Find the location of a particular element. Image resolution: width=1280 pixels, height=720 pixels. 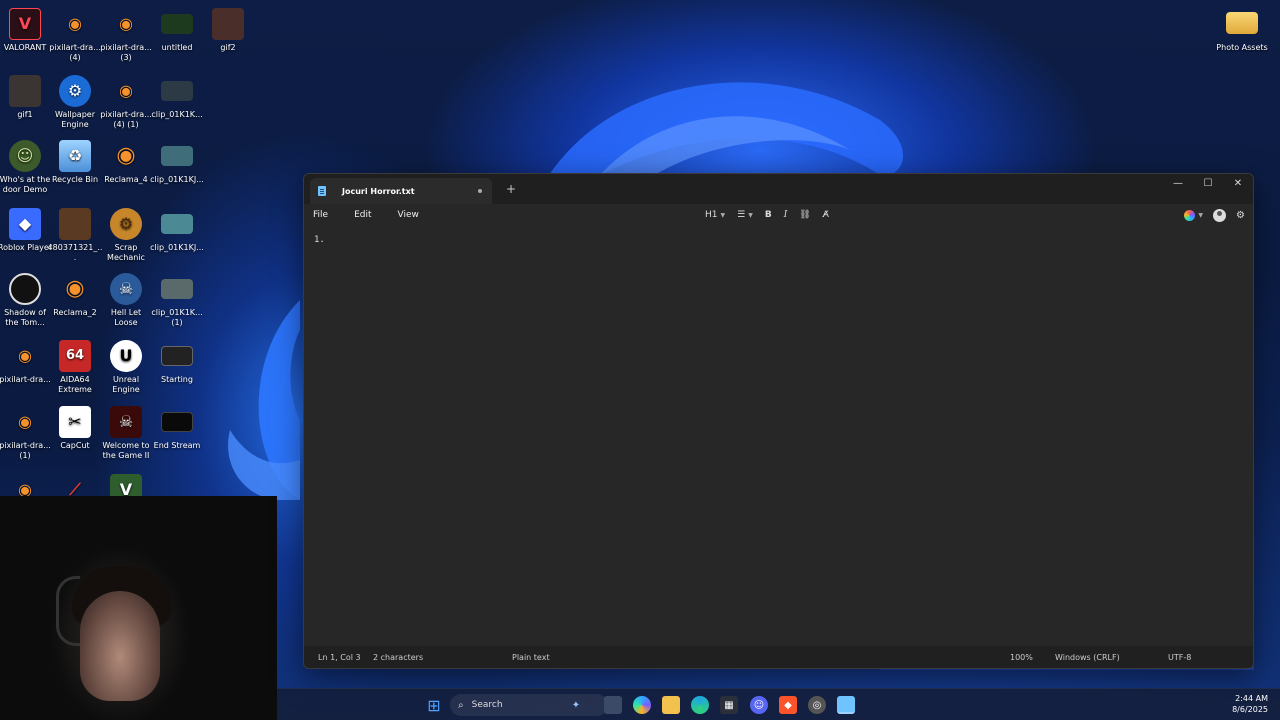

desktop-icon-photo-assets: Photo Assets is located at coordinates (1242, 30).